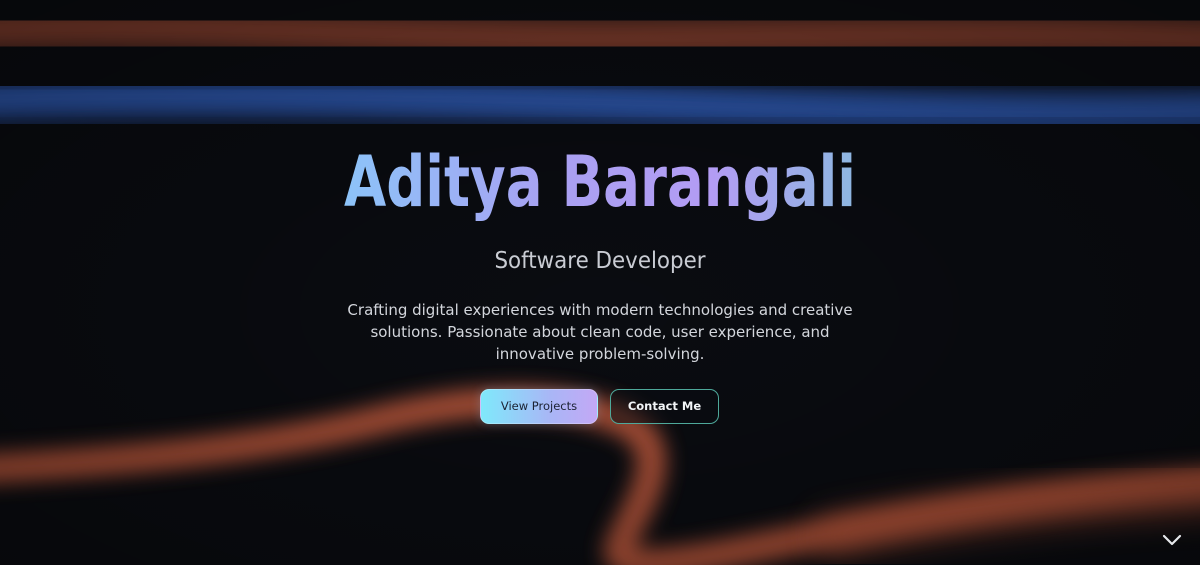 The height and width of the screenshot is (565, 1200). Describe the element at coordinates (600, 182) in the screenshot. I see `hero-name-heading: Aditya Barangali` at that location.